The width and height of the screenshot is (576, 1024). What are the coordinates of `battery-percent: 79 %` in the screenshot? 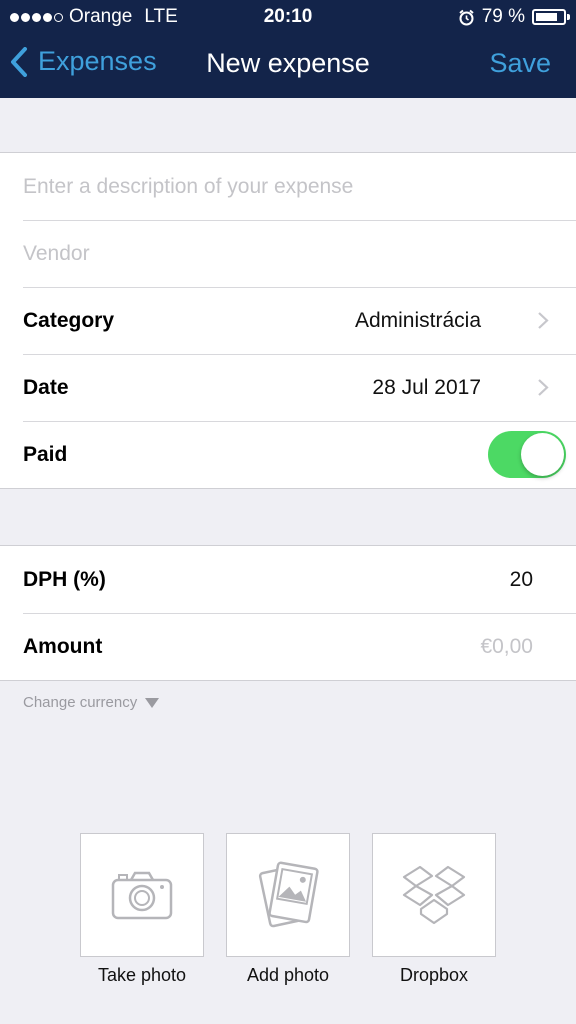 It's located at (503, 16).